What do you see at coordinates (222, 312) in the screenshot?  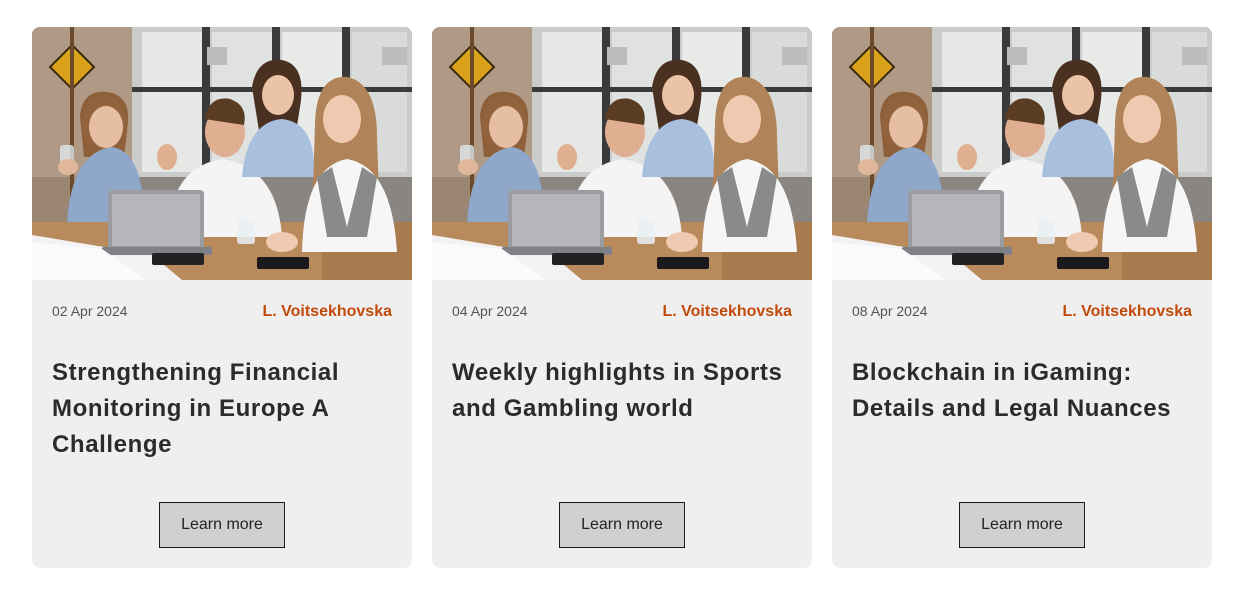 I see `article-meta: 02 Apr 2024 L. Voitsekhovska` at bounding box center [222, 312].